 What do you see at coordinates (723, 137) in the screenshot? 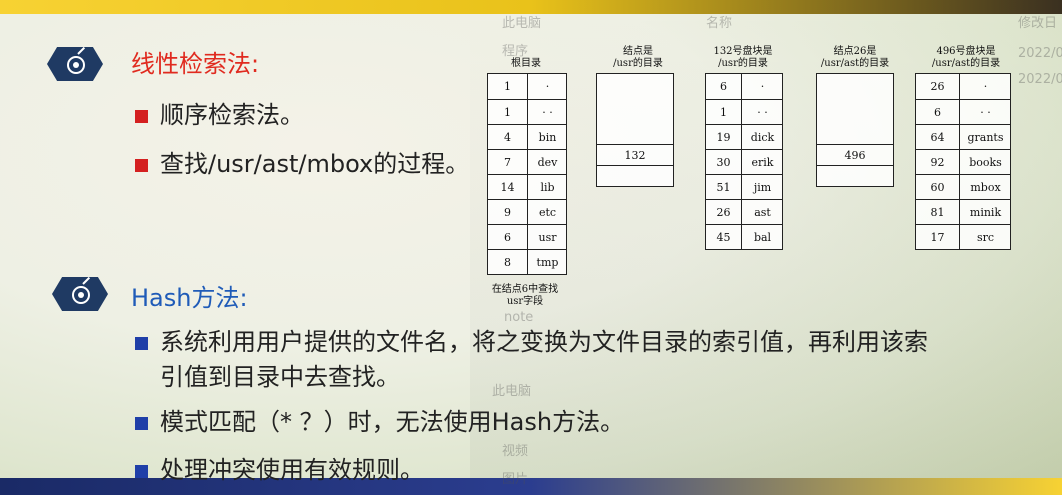
I see `inode-number-cell: 19` at bounding box center [723, 137].